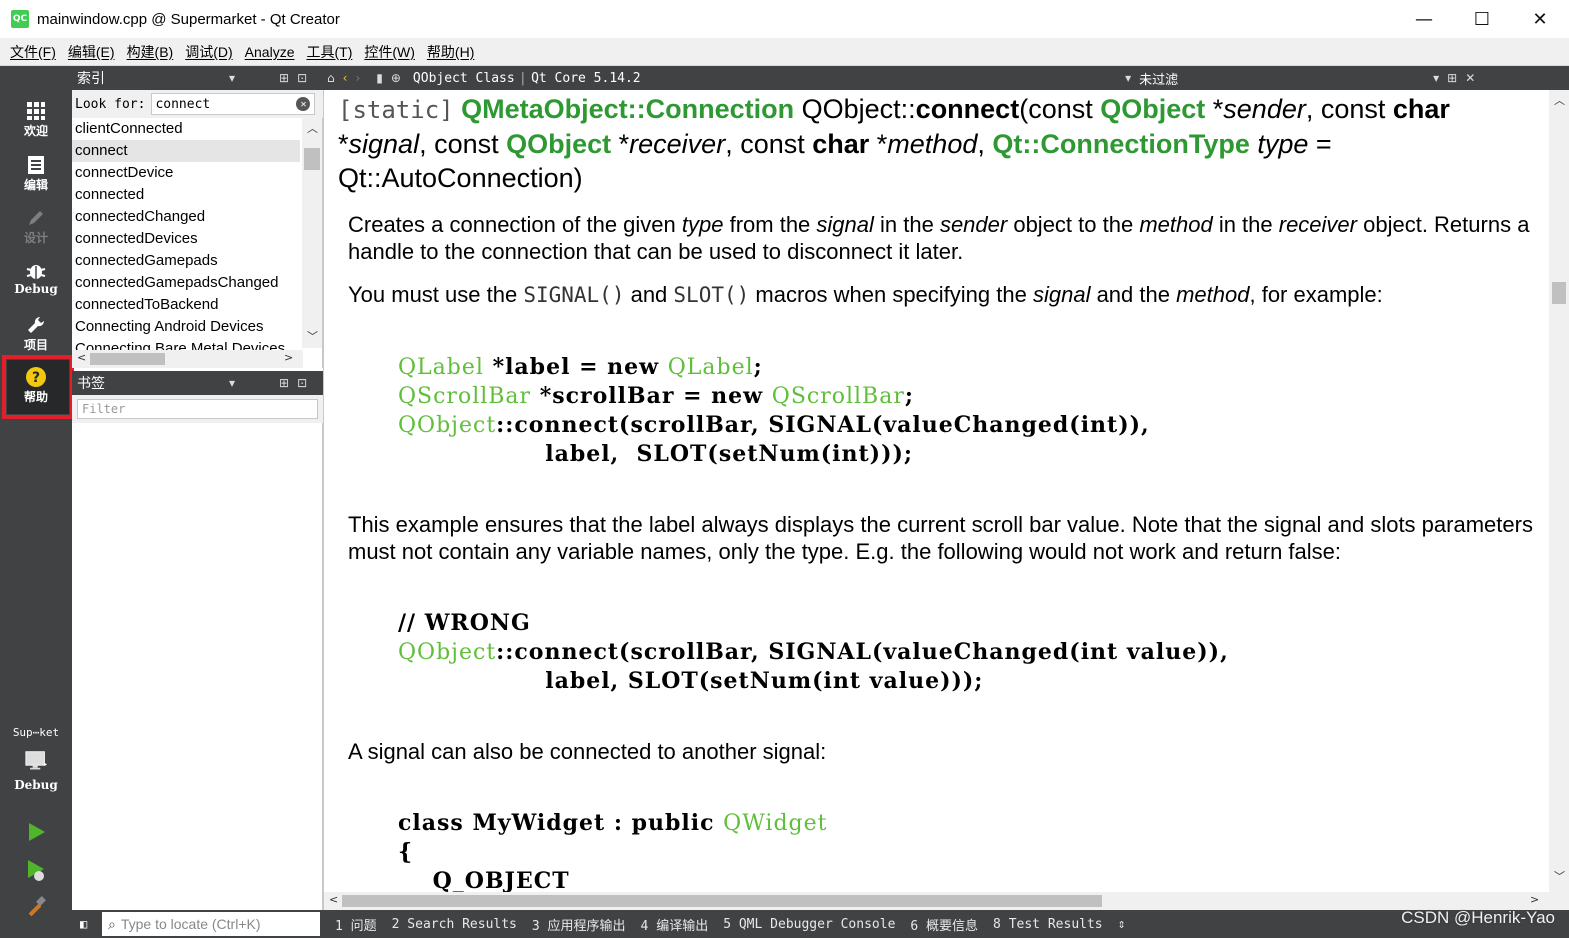  I want to click on breadcrumb-module: Qt Core 5.14.2, so click(826, 78).